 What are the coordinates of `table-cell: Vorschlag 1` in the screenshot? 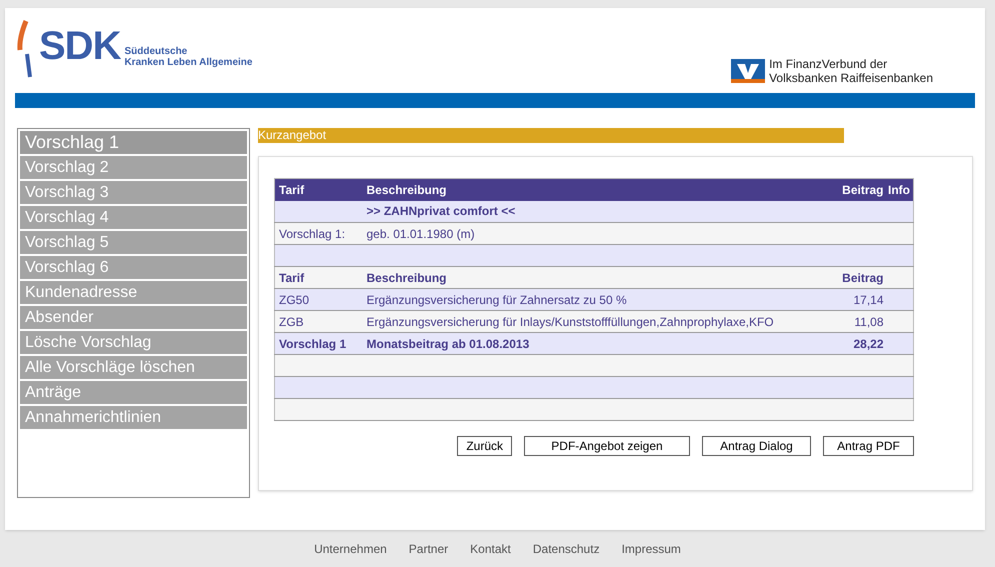 It's located at (312, 343).